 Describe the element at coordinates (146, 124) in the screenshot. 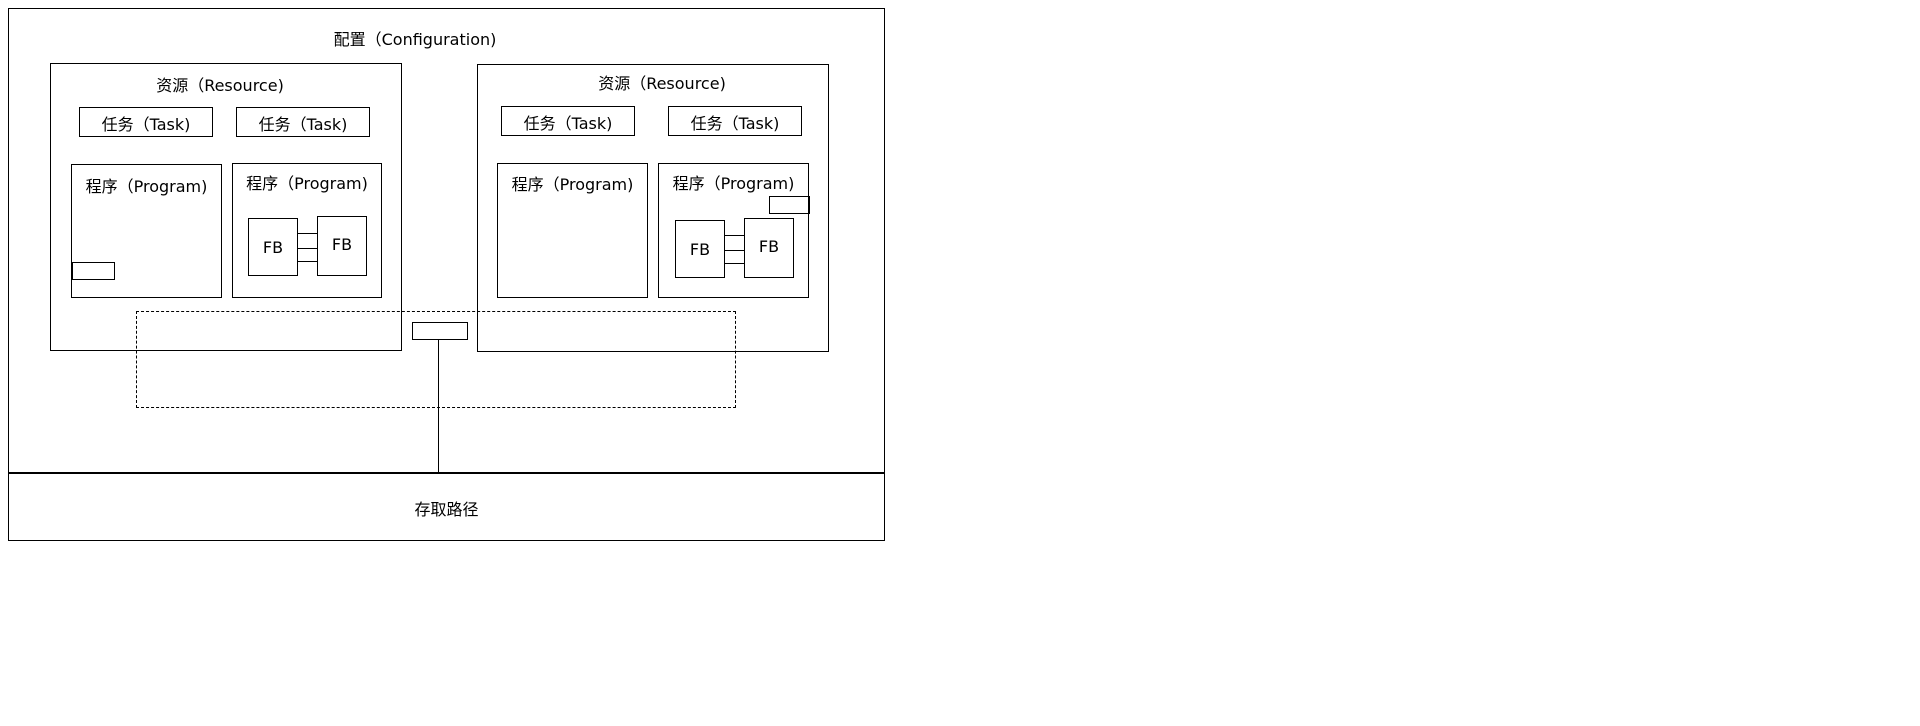

I see `resource-1-task-1-label: 任务（Task)` at that location.